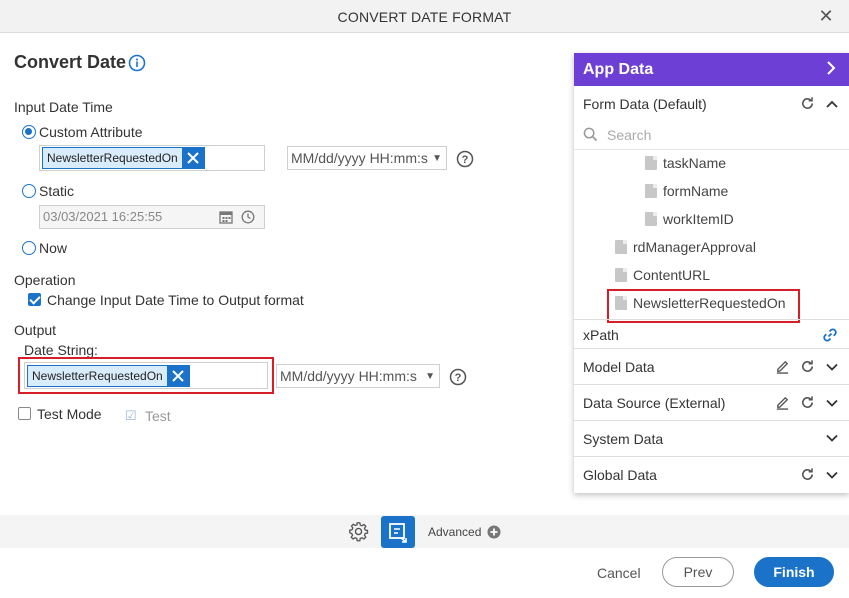 This screenshot has width=849, height=598. Describe the element at coordinates (819, 476) in the screenshot. I see `global-data-actions` at that location.